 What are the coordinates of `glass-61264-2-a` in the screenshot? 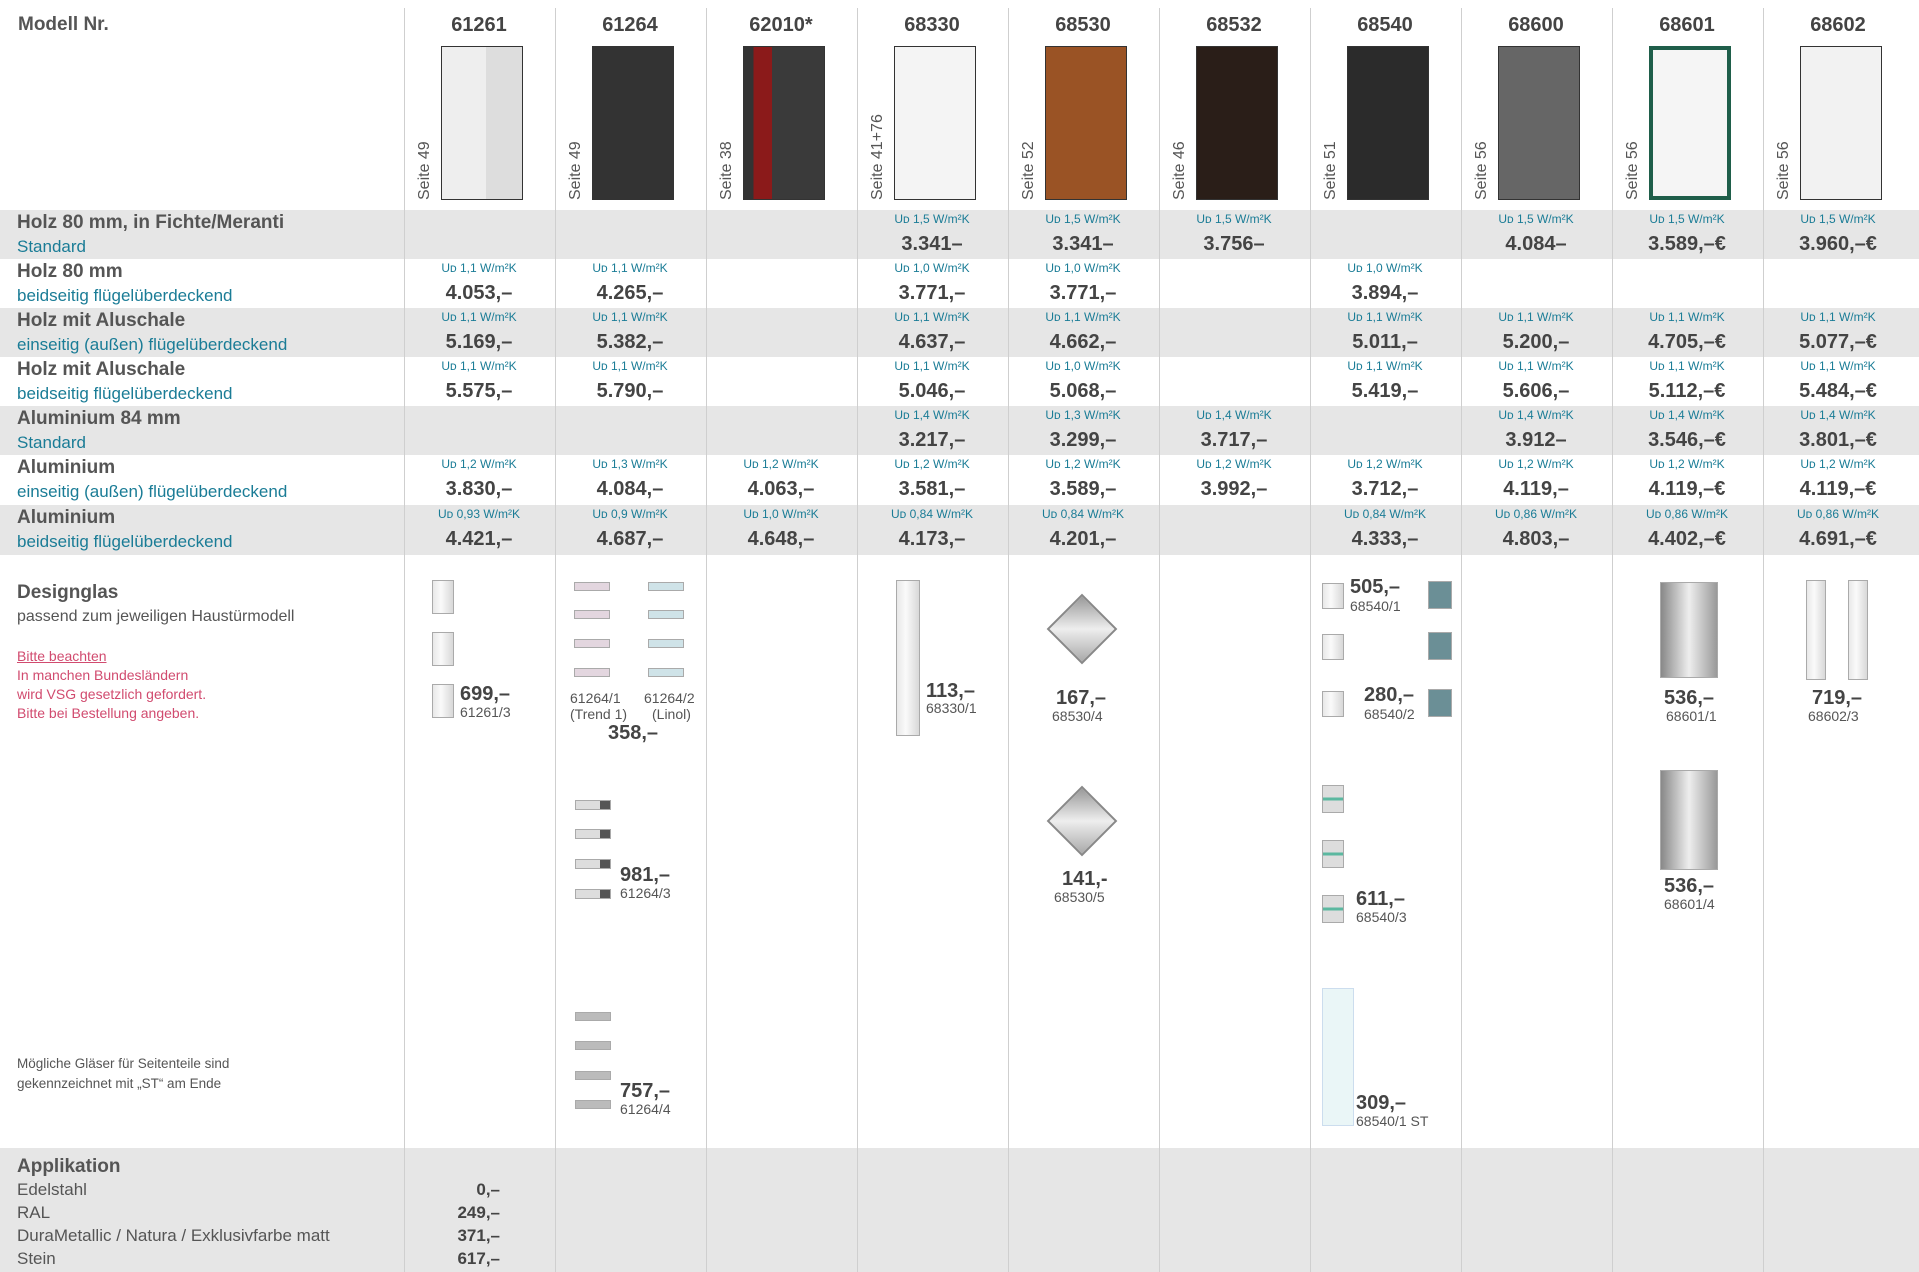 It's located at (666, 586).